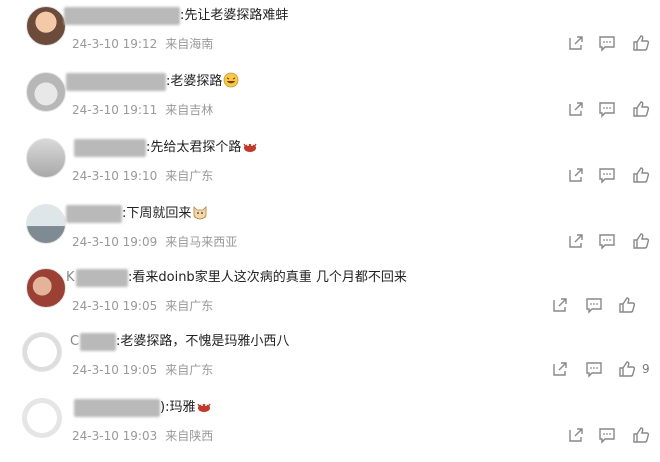 The height and width of the screenshot is (462, 660). Describe the element at coordinates (330, 363) in the screenshot. I see `comment-item: C :老婆探路，不愧是玛雅小西八 24-3-10 19:05 来自广东 9` at that location.